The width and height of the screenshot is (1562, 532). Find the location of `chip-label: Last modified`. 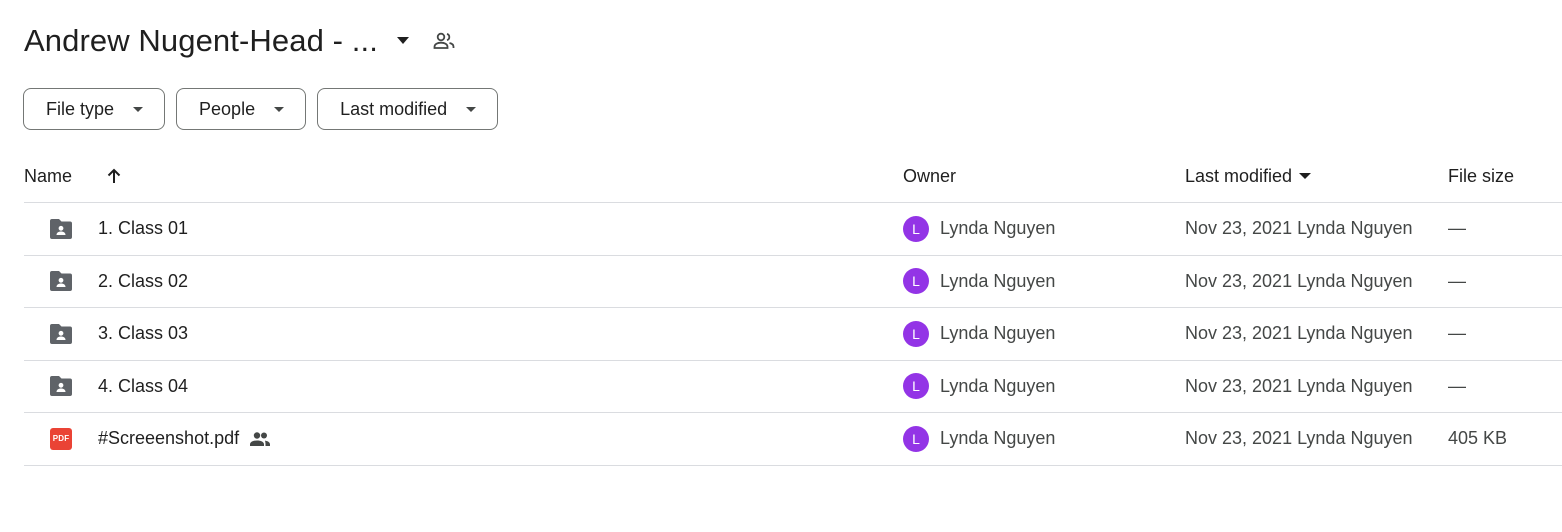

chip-label: Last modified is located at coordinates (394, 108).